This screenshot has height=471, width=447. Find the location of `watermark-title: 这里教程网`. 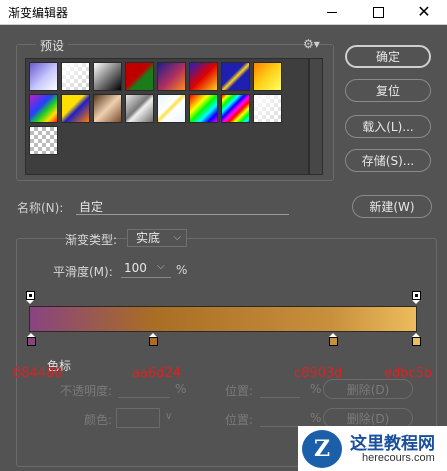

watermark-title: 这里教程网 is located at coordinates (392, 444).